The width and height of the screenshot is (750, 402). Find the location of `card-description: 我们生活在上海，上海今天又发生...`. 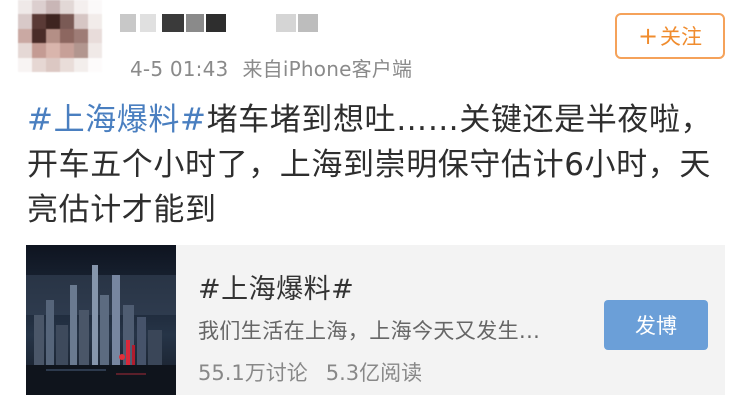

card-description: 我们生活在上海，上海今天又发生... is located at coordinates (369, 331).